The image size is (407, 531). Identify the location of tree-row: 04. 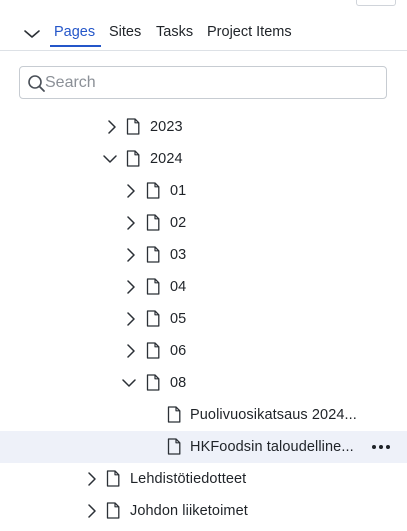
(203, 287).